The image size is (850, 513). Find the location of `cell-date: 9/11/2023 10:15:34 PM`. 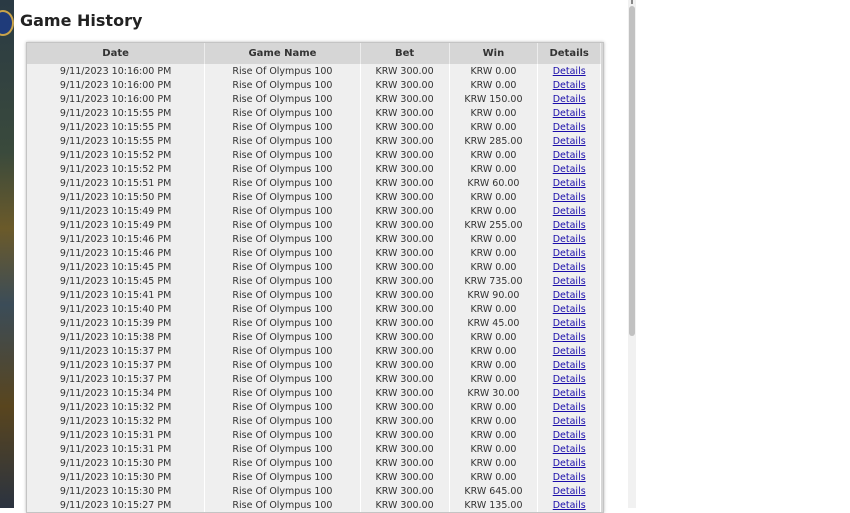

cell-date: 9/11/2023 10:15:34 PM is located at coordinates (116, 393).